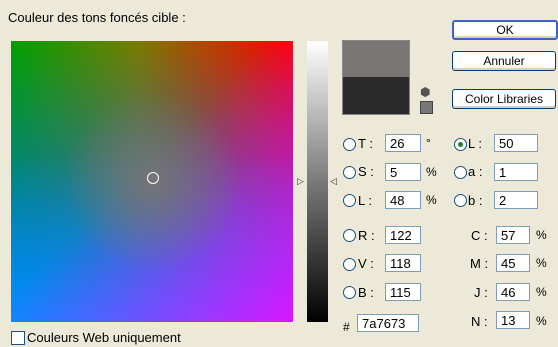 The image size is (558, 347). Describe the element at coordinates (317, 181) in the screenshot. I see `hue-slider` at that location.